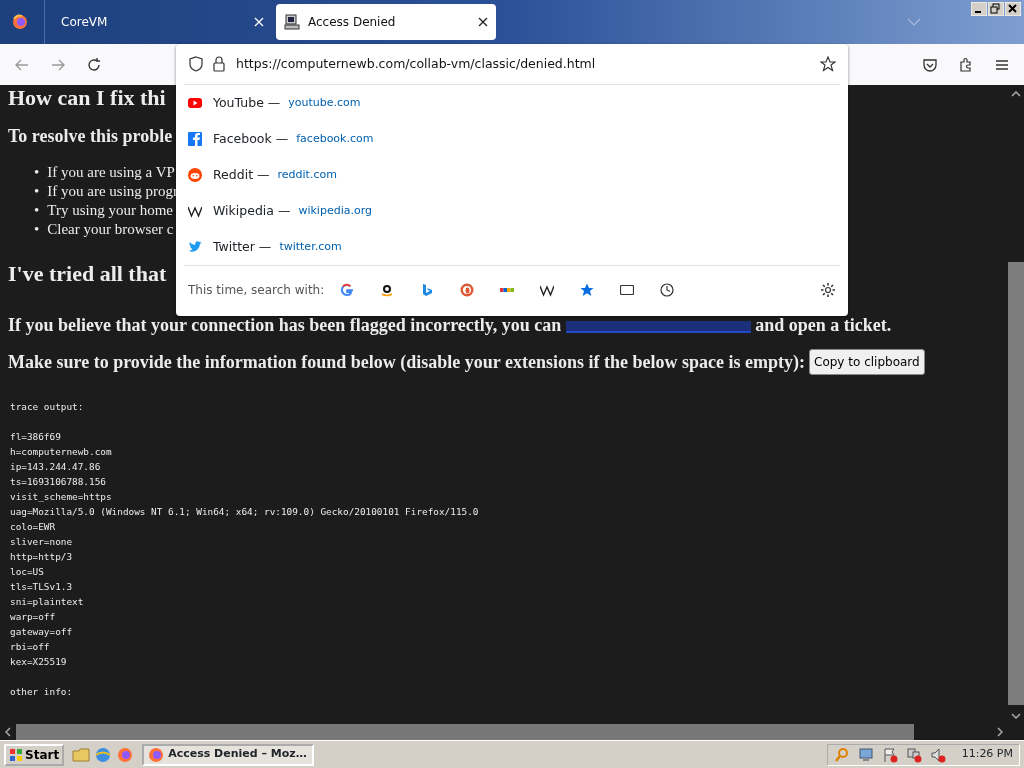 The height and width of the screenshot is (768, 1024). What do you see at coordinates (427, 289) in the screenshot?
I see `bing-icon` at bounding box center [427, 289].